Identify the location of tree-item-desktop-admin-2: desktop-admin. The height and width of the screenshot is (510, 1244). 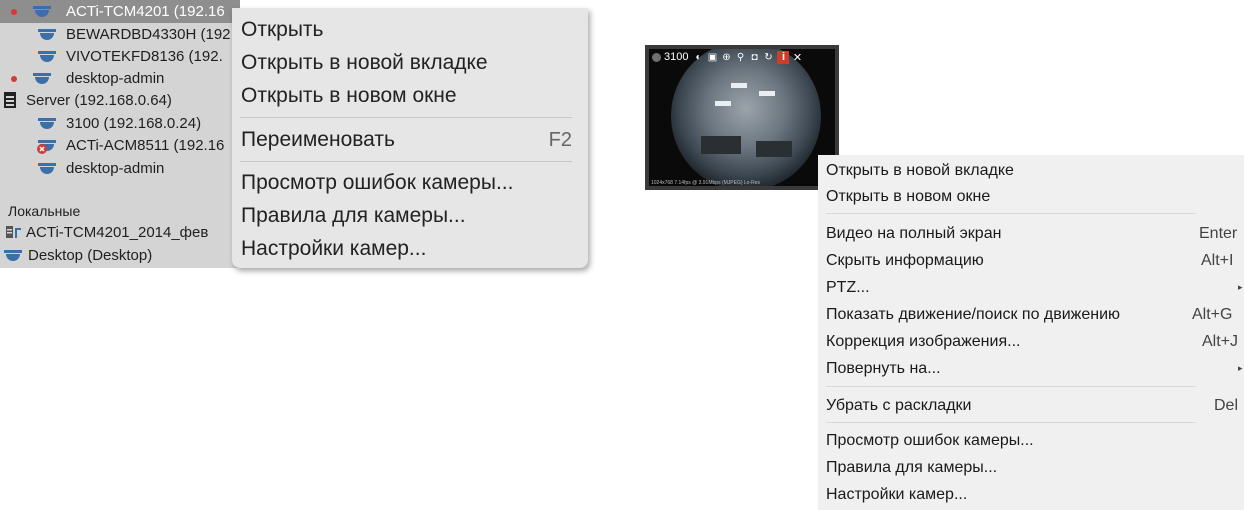
(120, 168).